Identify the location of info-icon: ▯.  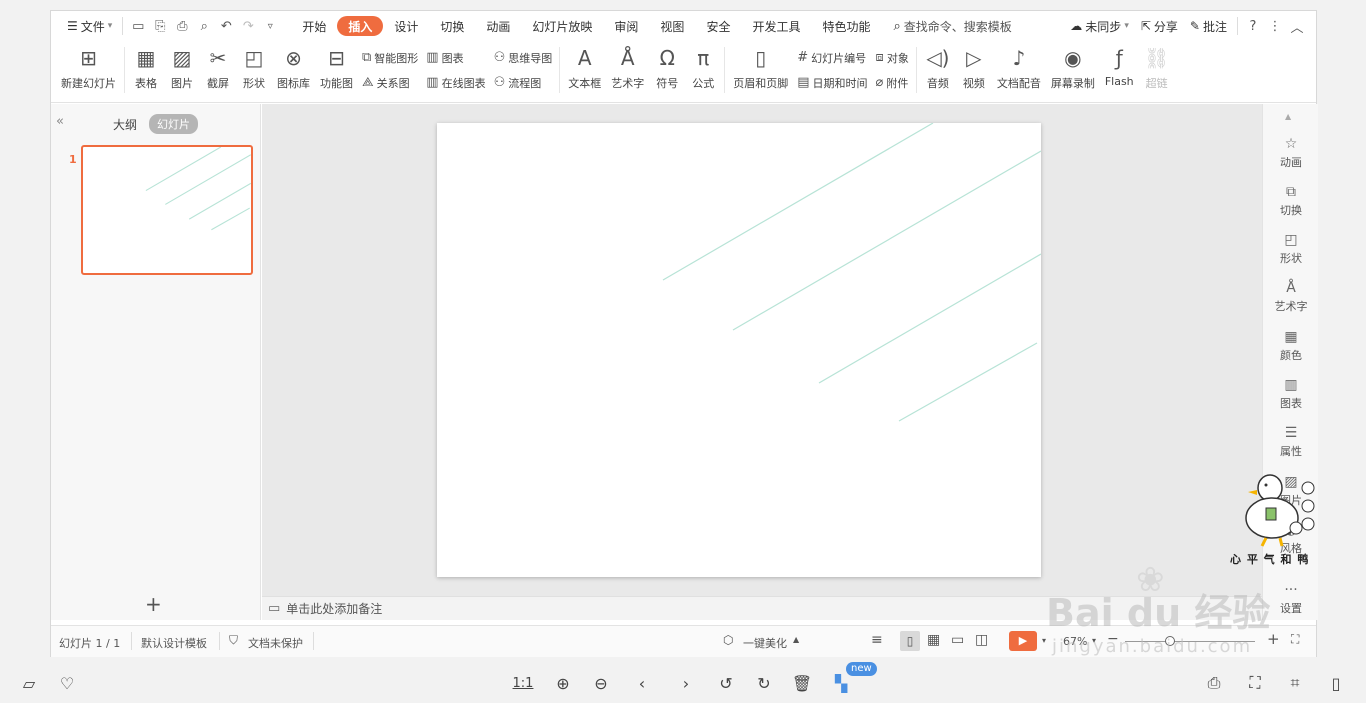
(1336, 683).